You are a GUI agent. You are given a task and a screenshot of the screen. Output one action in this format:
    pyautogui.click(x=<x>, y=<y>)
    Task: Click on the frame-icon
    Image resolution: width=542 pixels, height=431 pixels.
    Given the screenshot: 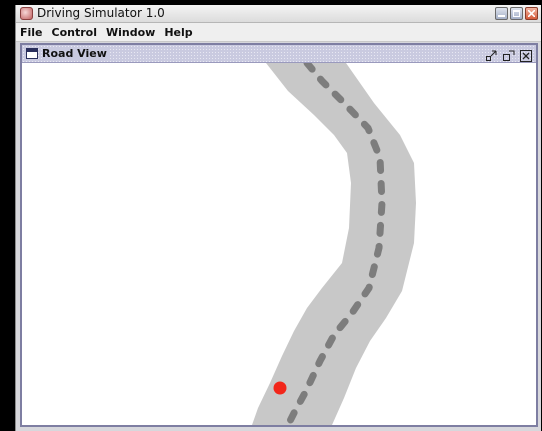 What is the action you would take?
    pyautogui.click(x=32, y=53)
    